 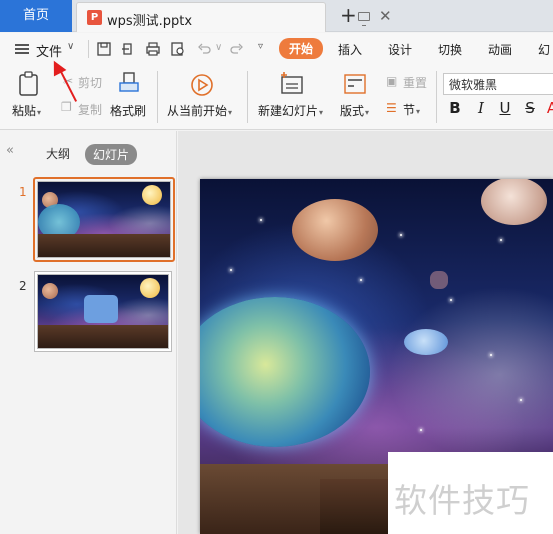 What do you see at coordinates (90, 109) in the screenshot?
I see `copy-button: 复制` at bounding box center [90, 109].